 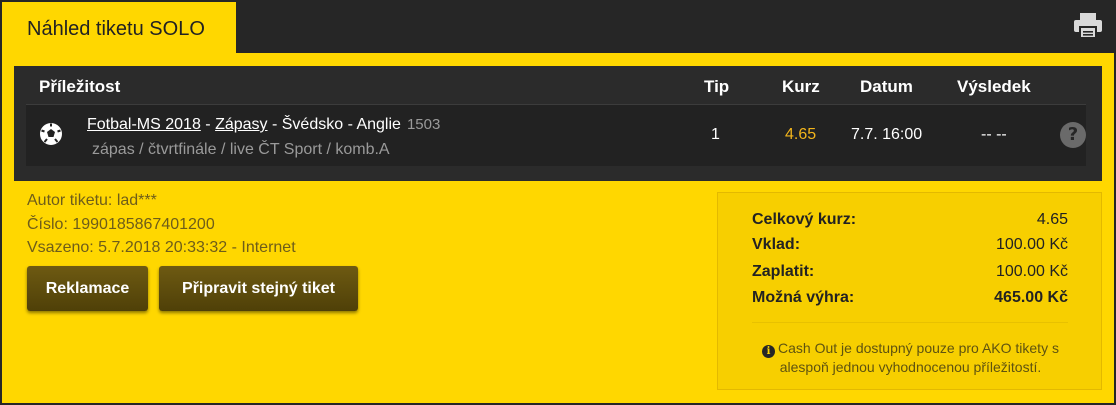 I want to click on printer-icon, so click(x=1088, y=26).